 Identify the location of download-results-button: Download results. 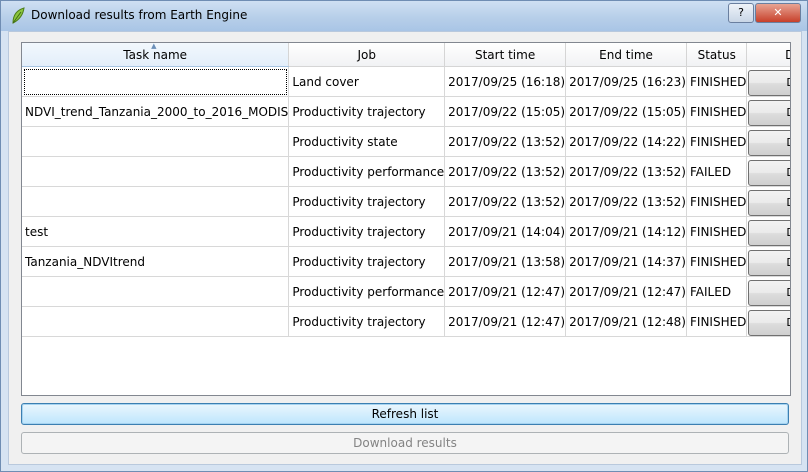
(405, 443).